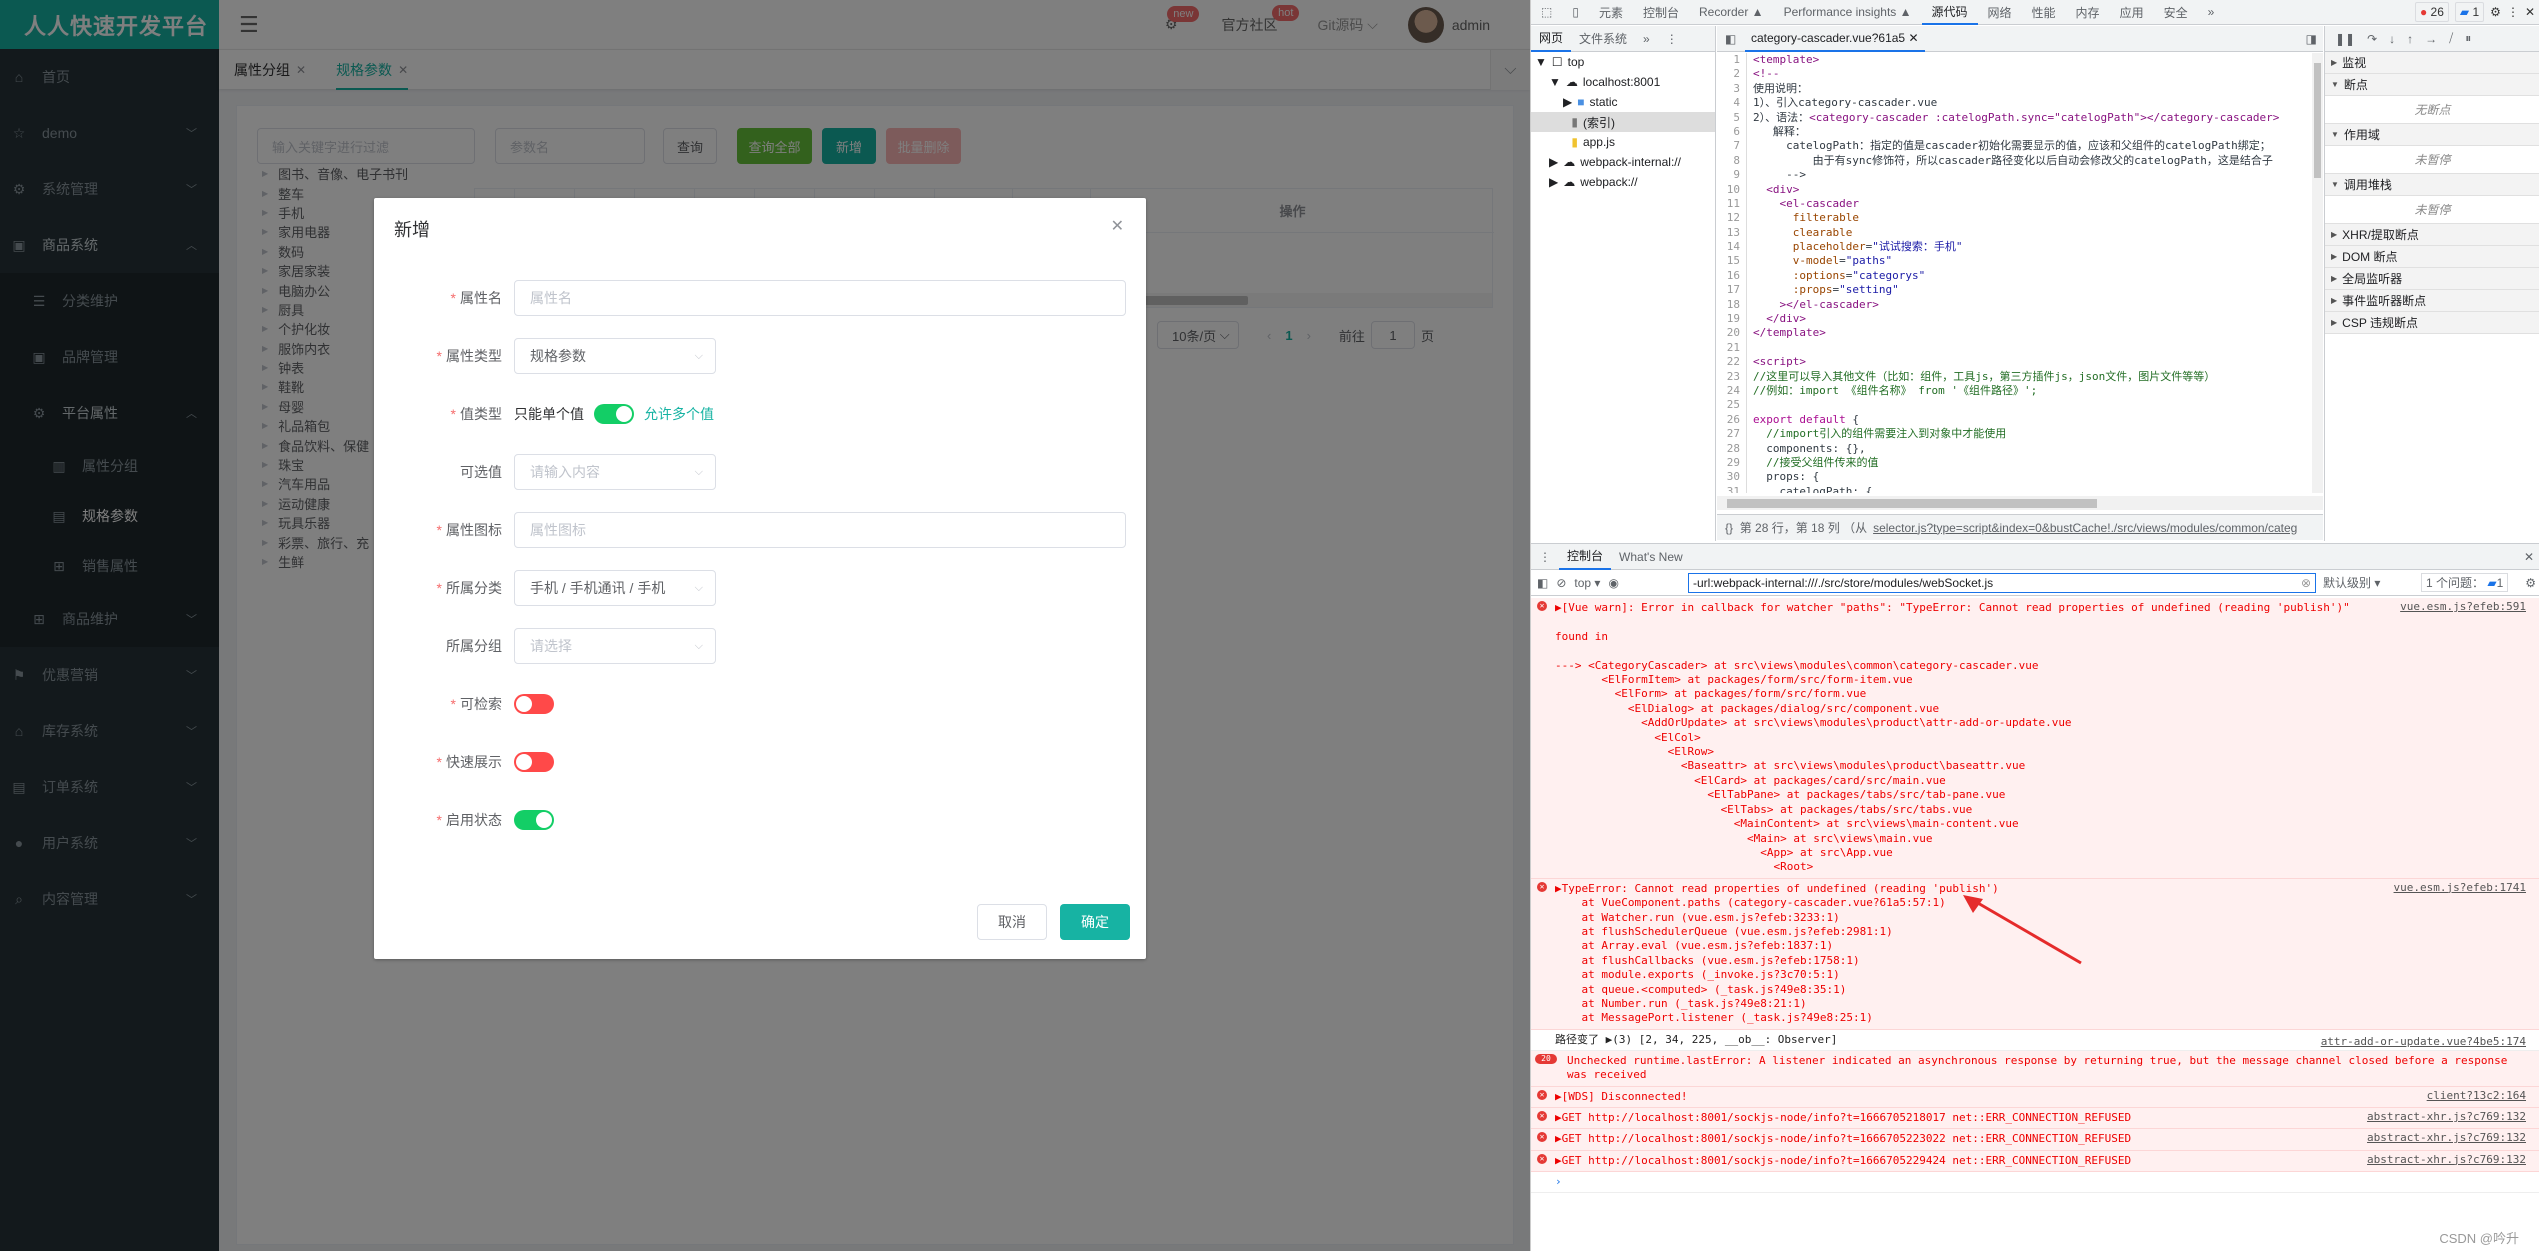 The image size is (2539, 1251). I want to click on pause-icon: ❚❚, so click(2345, 39).